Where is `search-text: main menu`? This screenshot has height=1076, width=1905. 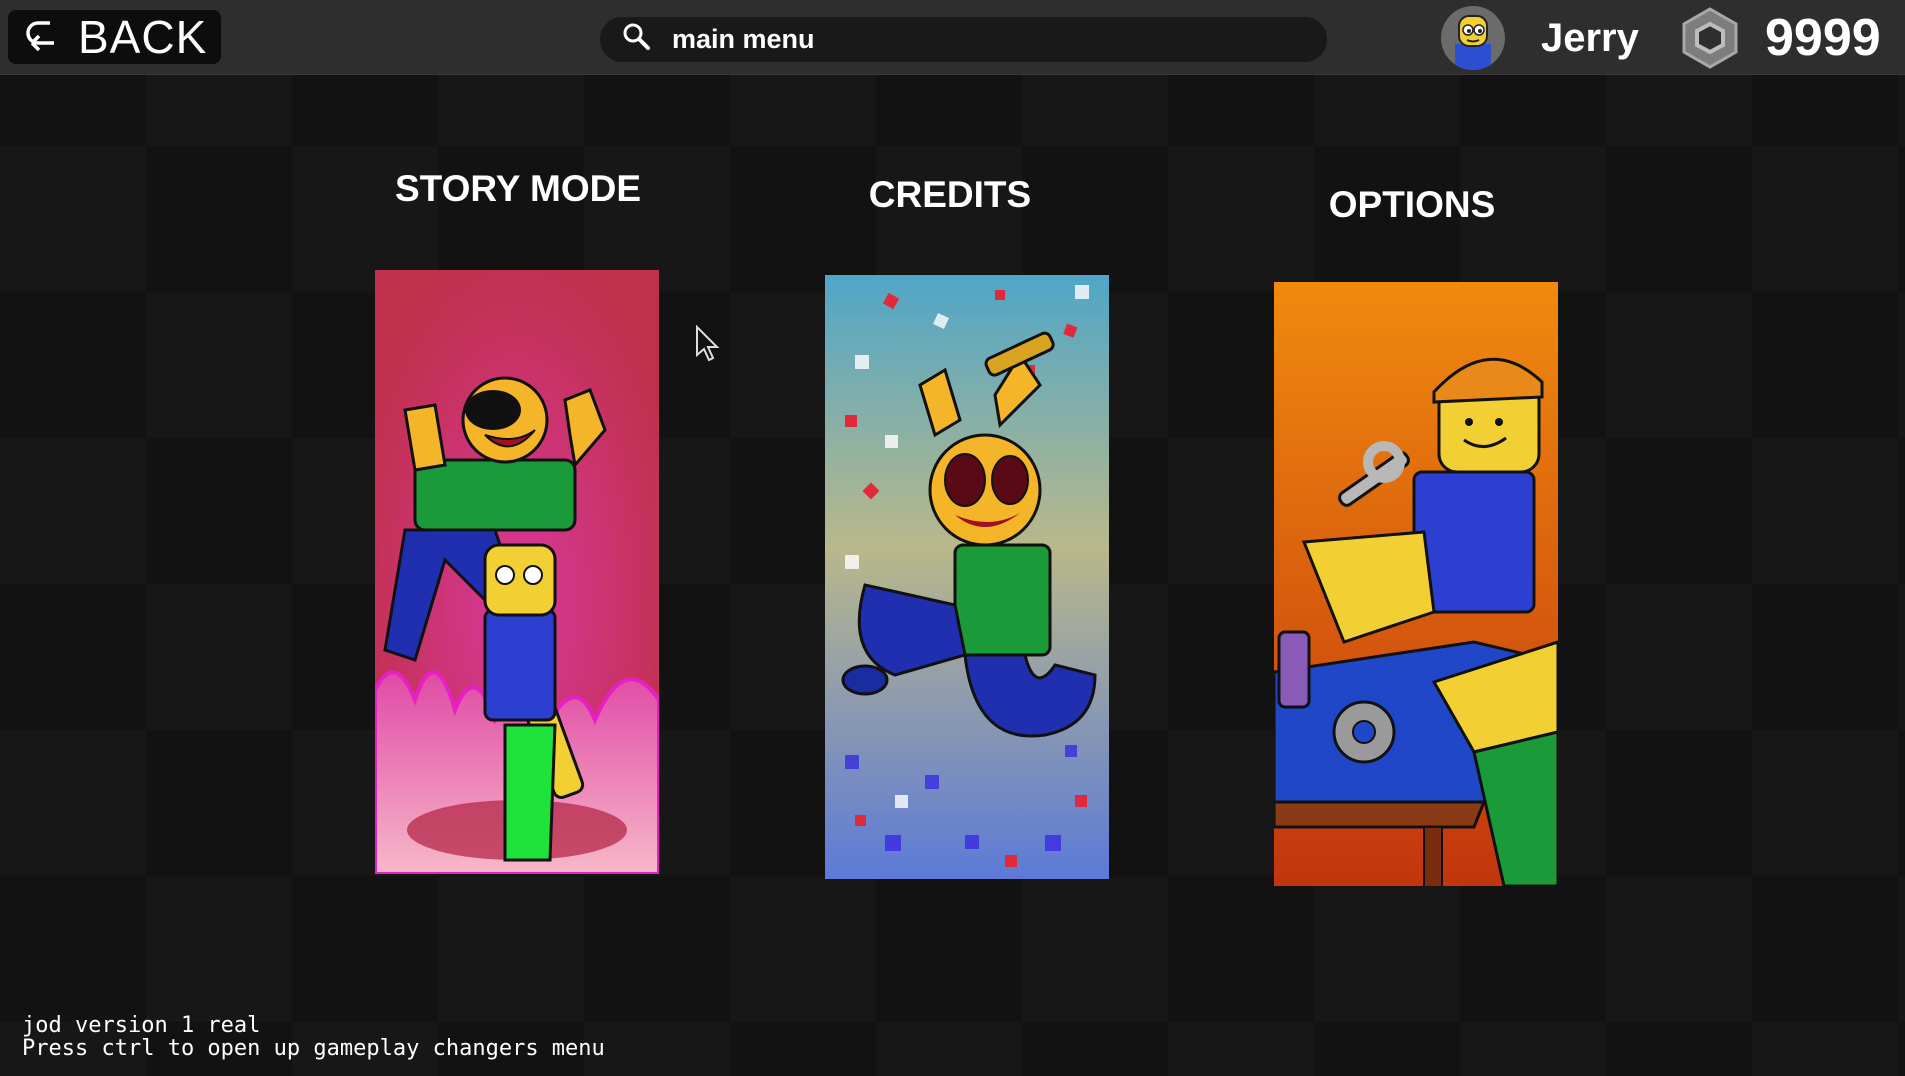 search-text: main menu is located at coordinates (743, 39).